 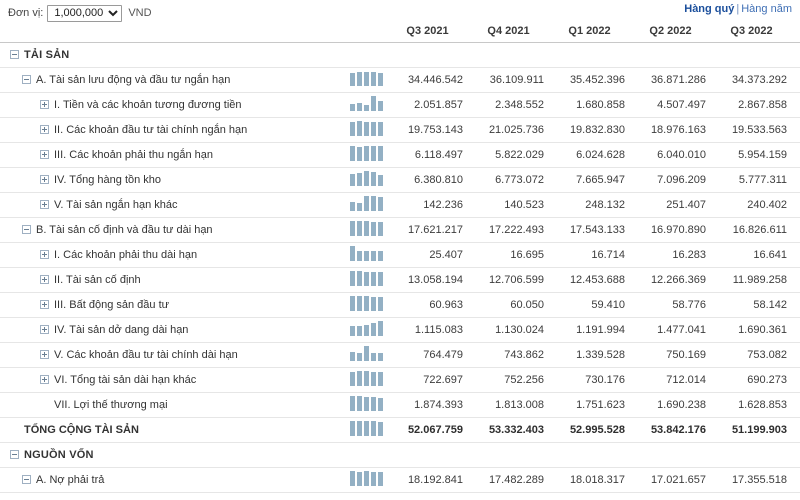 What do you see at coordinates (766, 9) in the screenshot?
I see `link-annual: Hàng năm` at bounding box center [766, 9].